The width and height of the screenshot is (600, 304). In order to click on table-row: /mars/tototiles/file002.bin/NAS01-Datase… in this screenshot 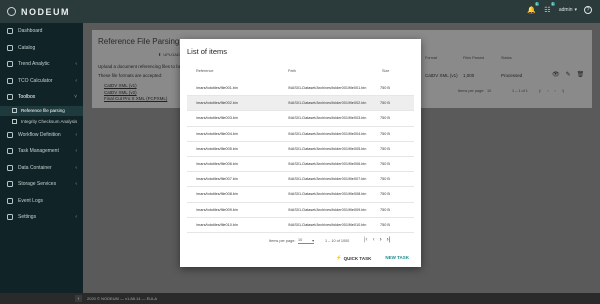, I will do `click(300, 104)`.